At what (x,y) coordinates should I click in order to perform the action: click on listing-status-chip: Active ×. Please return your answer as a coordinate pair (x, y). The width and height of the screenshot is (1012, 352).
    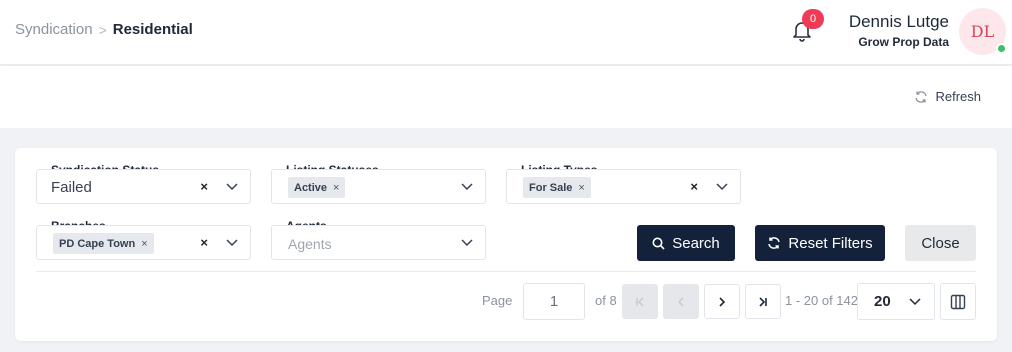
    Looking at the image, I should click on (317, 187).